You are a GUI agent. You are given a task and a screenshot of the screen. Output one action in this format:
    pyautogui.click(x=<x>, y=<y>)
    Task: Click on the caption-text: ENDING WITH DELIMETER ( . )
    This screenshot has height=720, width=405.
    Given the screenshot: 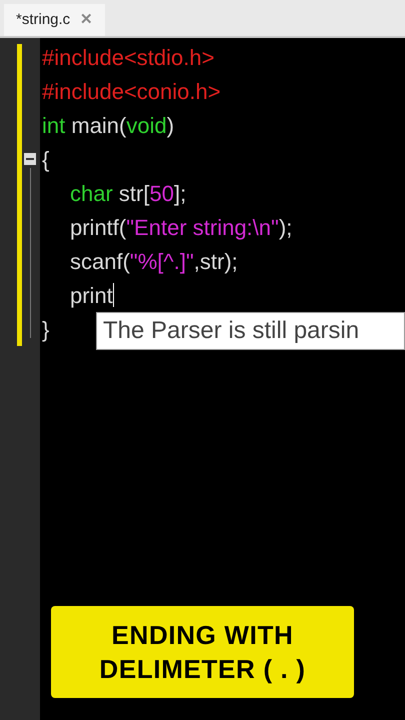 What is the action you would take?
    pyautogui.click(x=202, y=652)
    